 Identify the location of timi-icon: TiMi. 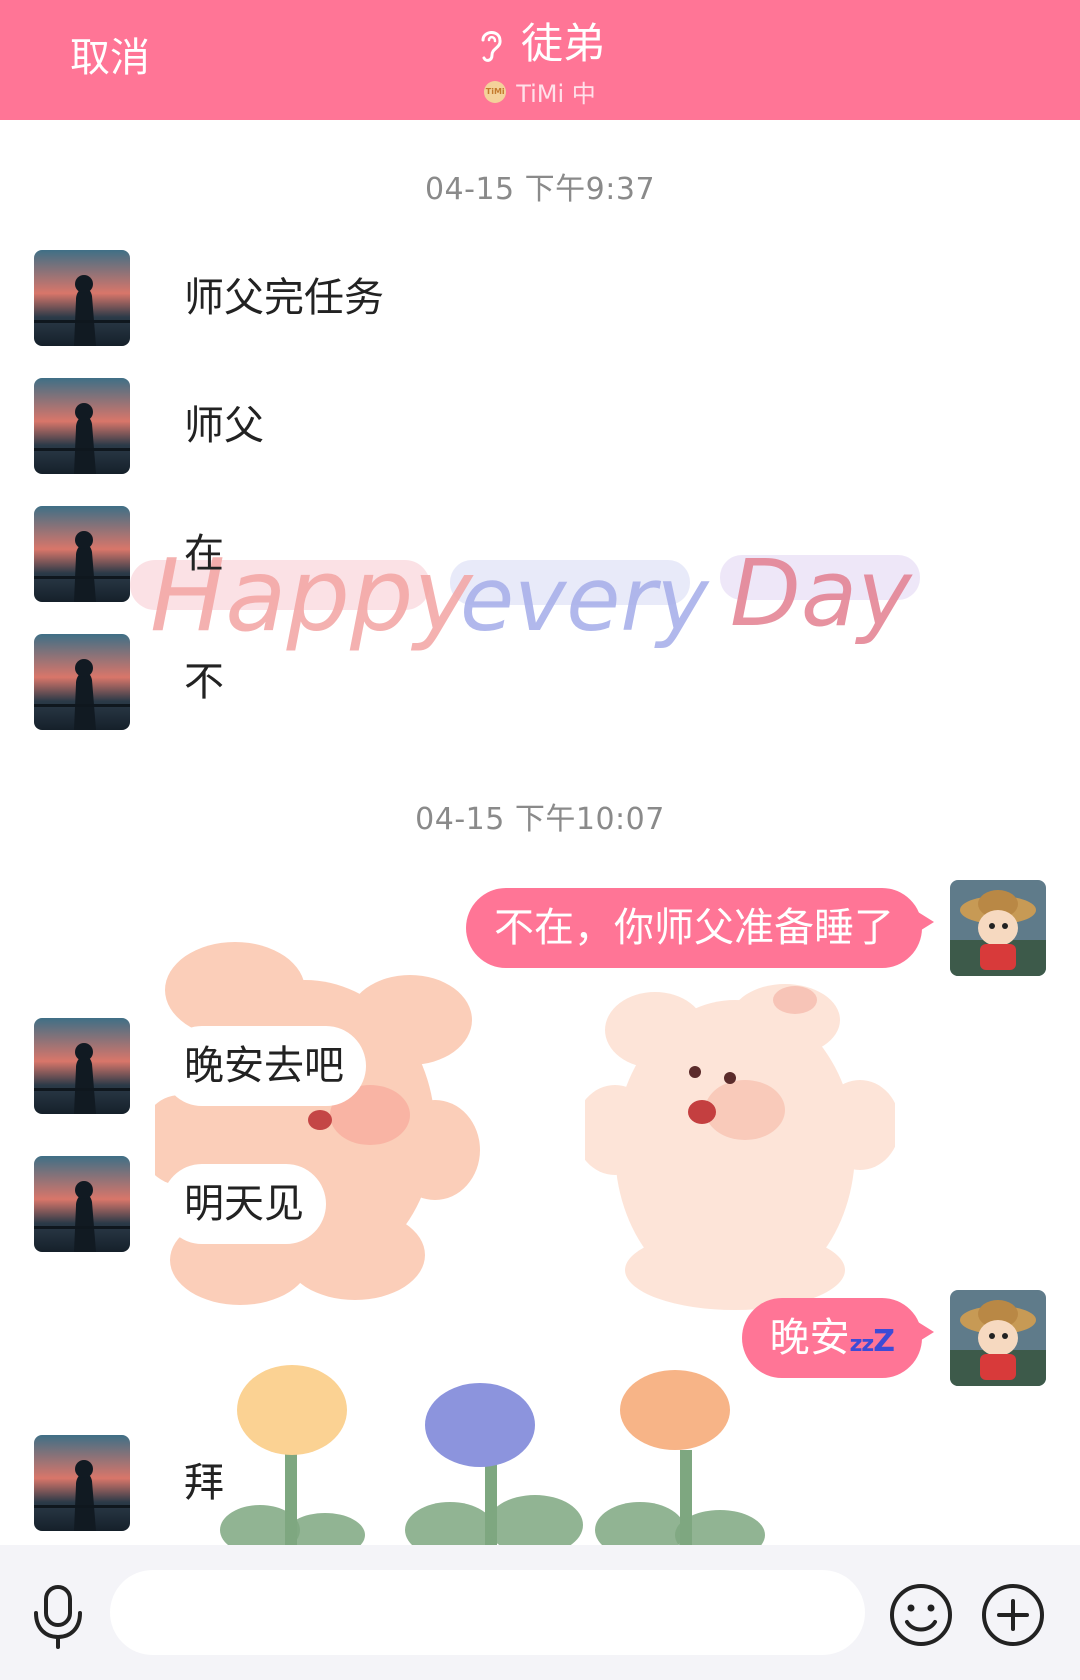
(495, 91).